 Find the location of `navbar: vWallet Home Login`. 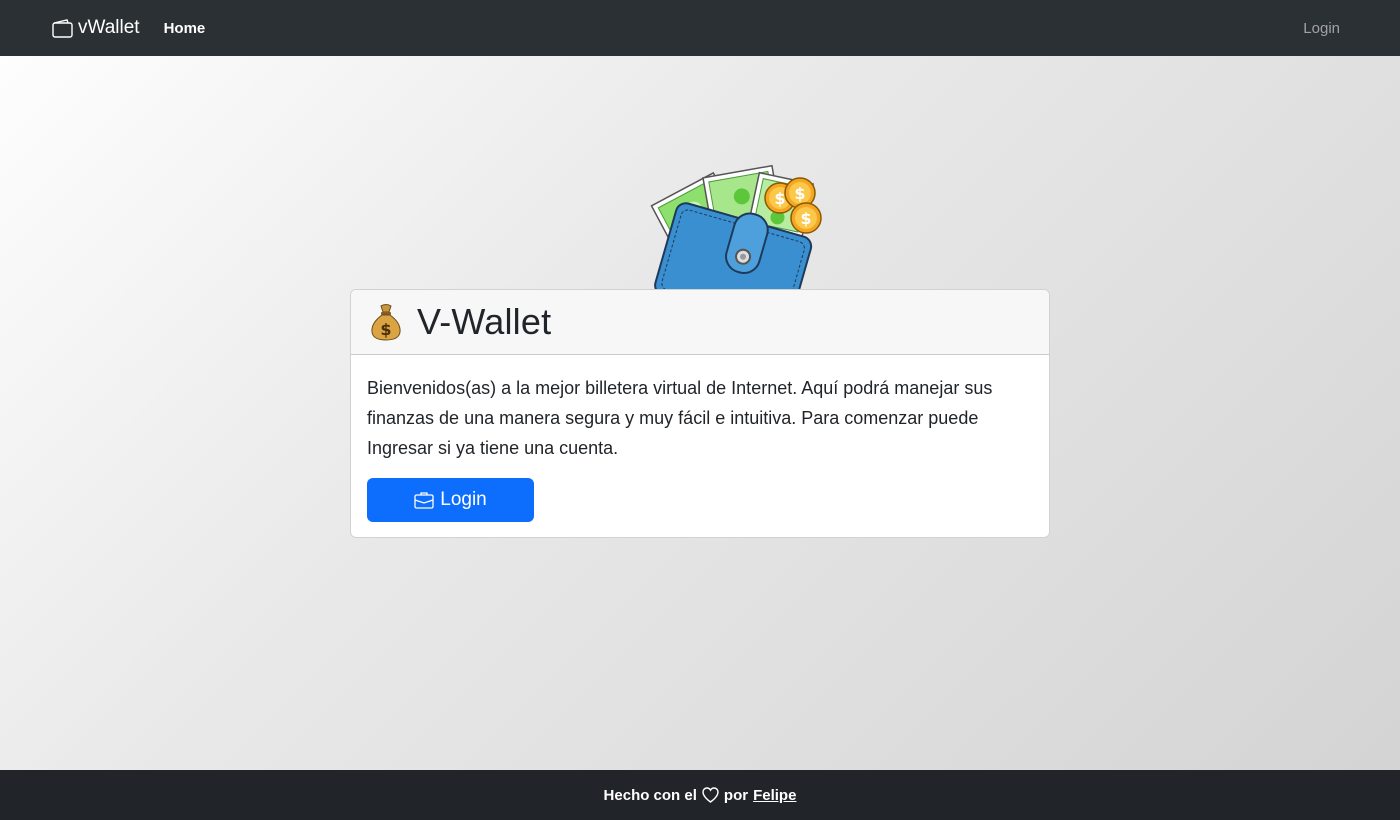

navbar: vWallet Home Login is located at coordinates (700, 28).